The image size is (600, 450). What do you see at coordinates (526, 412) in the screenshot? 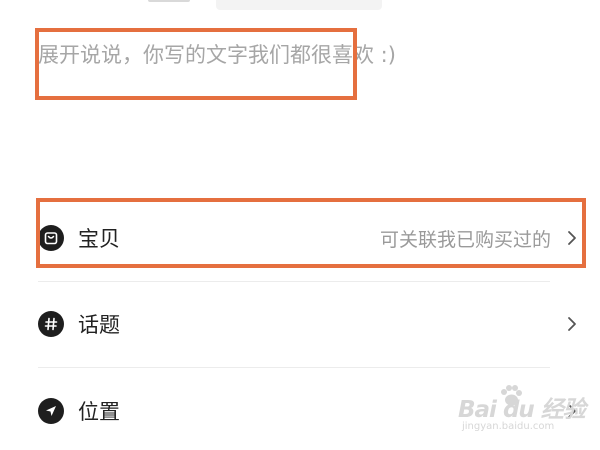
I see `baidu-jingyan-watermark: Bai du 经验 jingyan.baidu.com` at bounding box center [526, 412].